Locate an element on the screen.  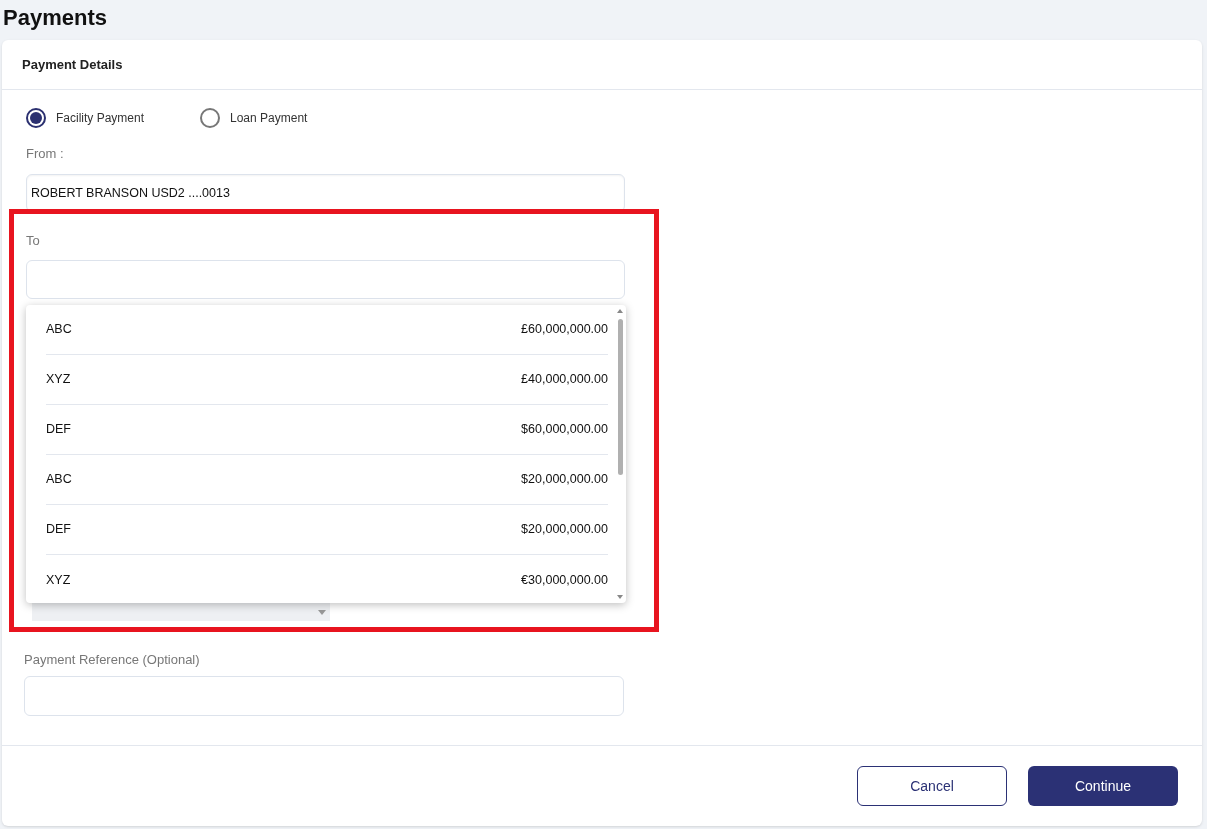
page-title: Payments is located at coordinates (55, 18).